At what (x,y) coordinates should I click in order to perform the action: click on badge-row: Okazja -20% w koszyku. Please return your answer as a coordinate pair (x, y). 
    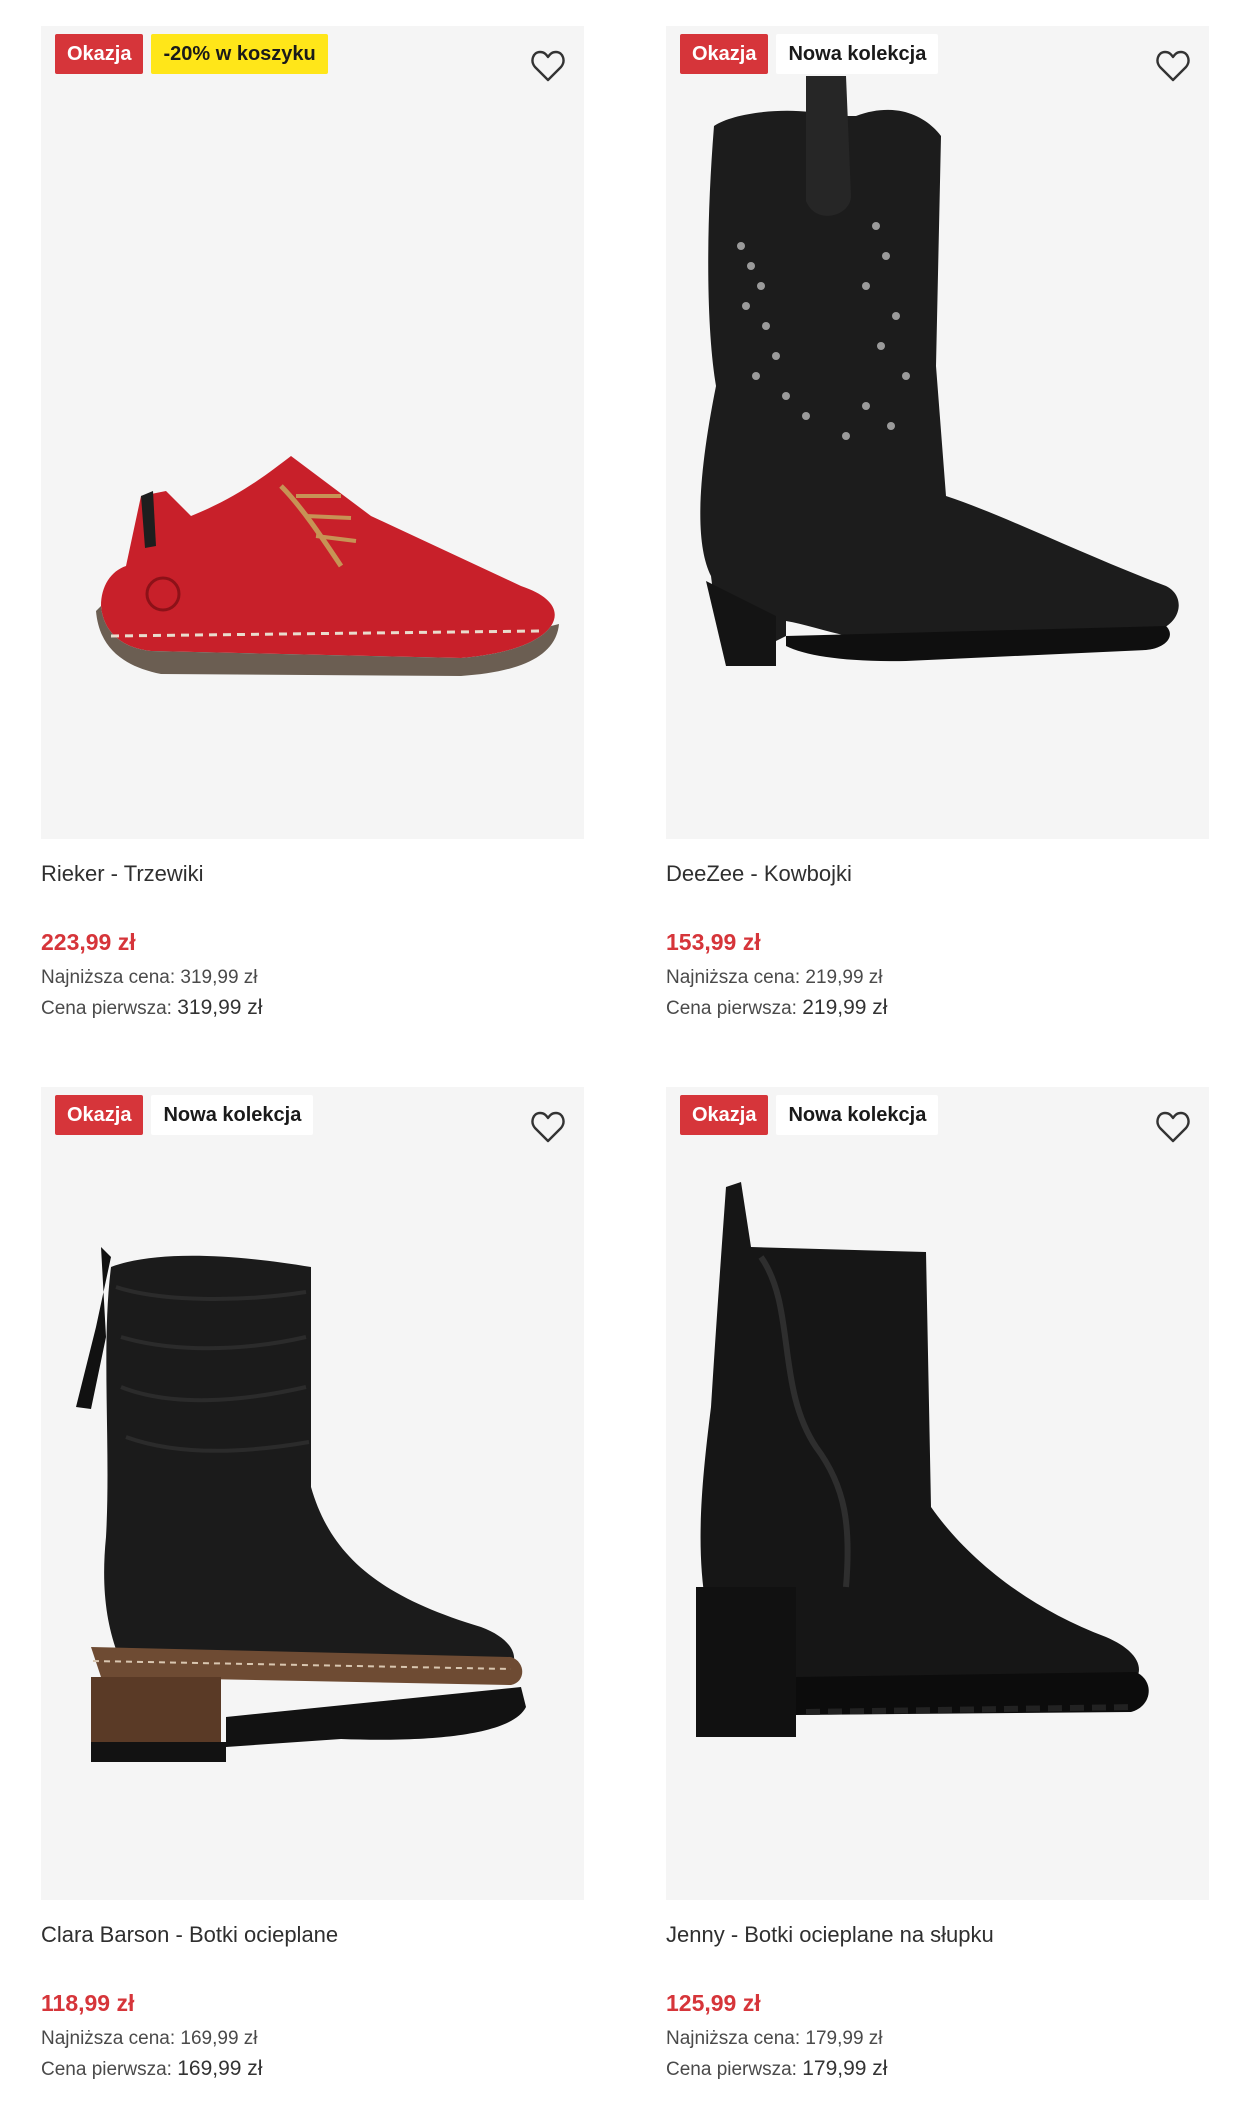
    Looking at the image, I should click on (191, 54).